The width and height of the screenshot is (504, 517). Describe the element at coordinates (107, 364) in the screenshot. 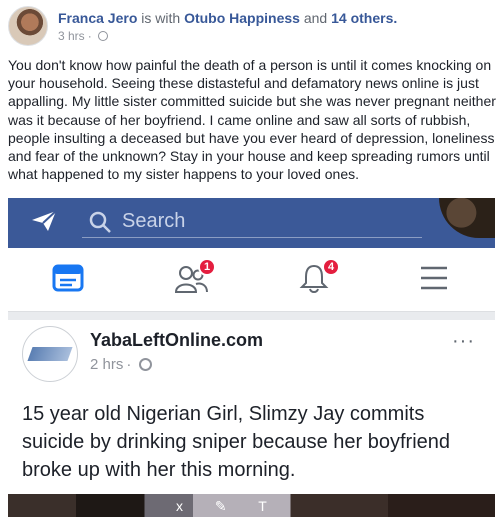

I see `shared-post-time: 2 hrs` at that location.